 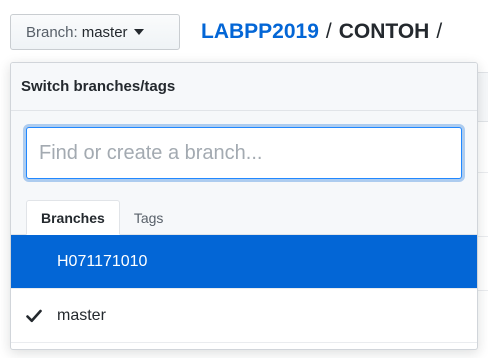 What do you see at coordinates (104, 32) in the screenshot?
I see `branch-select-current: master` at bounding box center [104, 32].